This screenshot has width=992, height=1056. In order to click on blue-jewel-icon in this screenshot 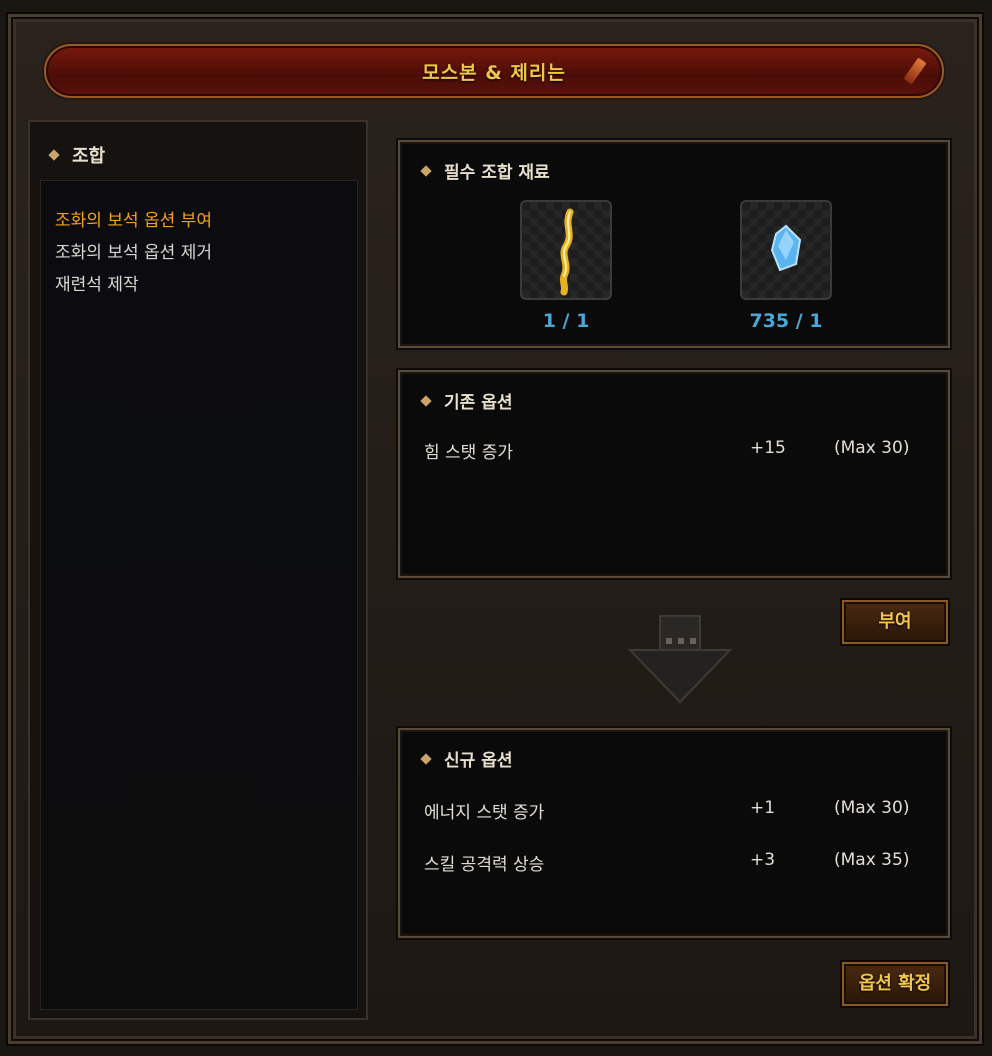, I will do `click(786, 248)`.